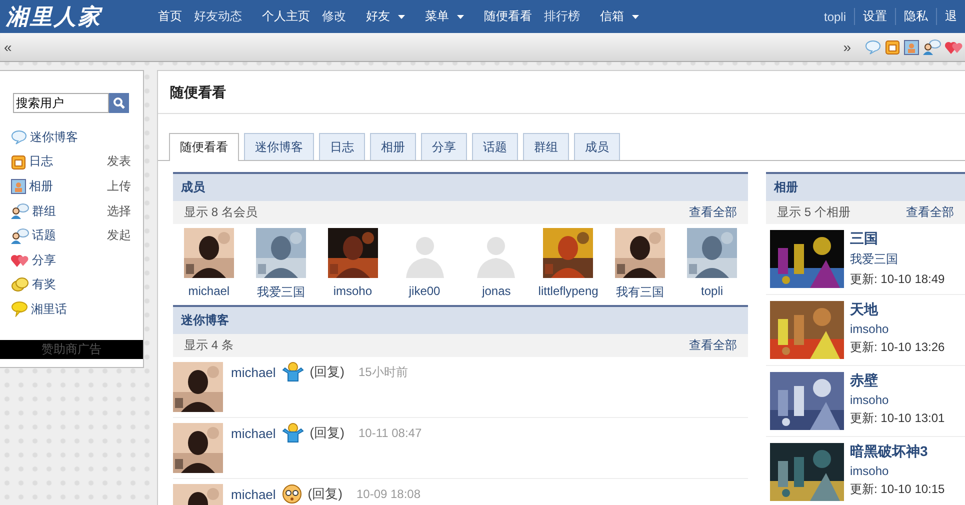 This screenshot has width=965, height=505. Describe the element at coordinates (897, 239) in the screenshot. I see `album-title: 三国` at that location.